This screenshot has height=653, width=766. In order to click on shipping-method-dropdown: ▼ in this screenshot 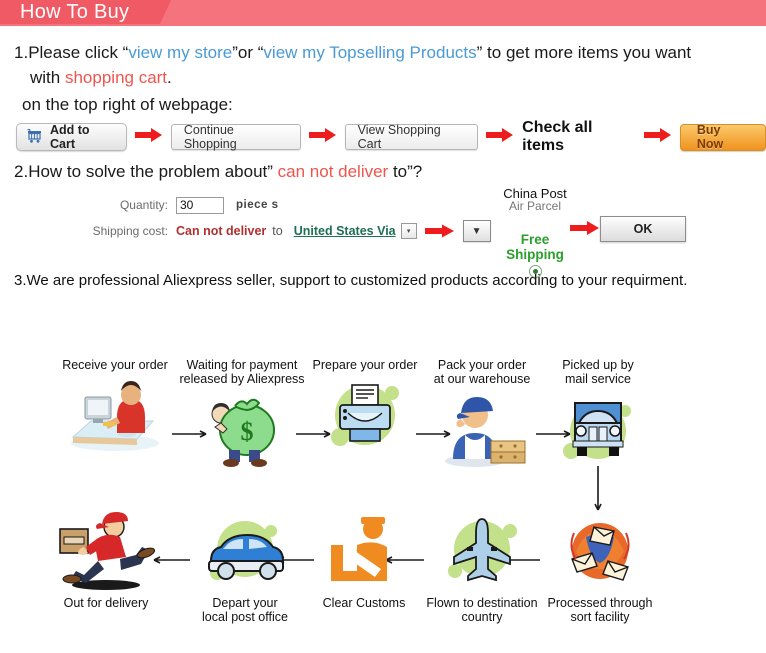, I will do `click(476, 231)`.